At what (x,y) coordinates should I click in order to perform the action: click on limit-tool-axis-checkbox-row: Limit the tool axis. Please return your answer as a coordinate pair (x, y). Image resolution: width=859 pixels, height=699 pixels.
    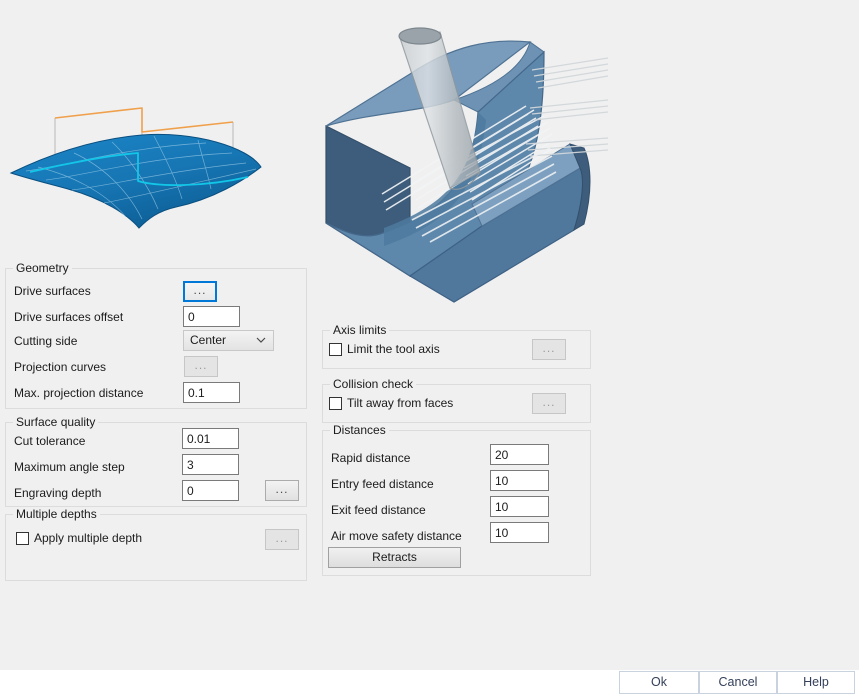
    Looking at the image, I should click on (384, 349).